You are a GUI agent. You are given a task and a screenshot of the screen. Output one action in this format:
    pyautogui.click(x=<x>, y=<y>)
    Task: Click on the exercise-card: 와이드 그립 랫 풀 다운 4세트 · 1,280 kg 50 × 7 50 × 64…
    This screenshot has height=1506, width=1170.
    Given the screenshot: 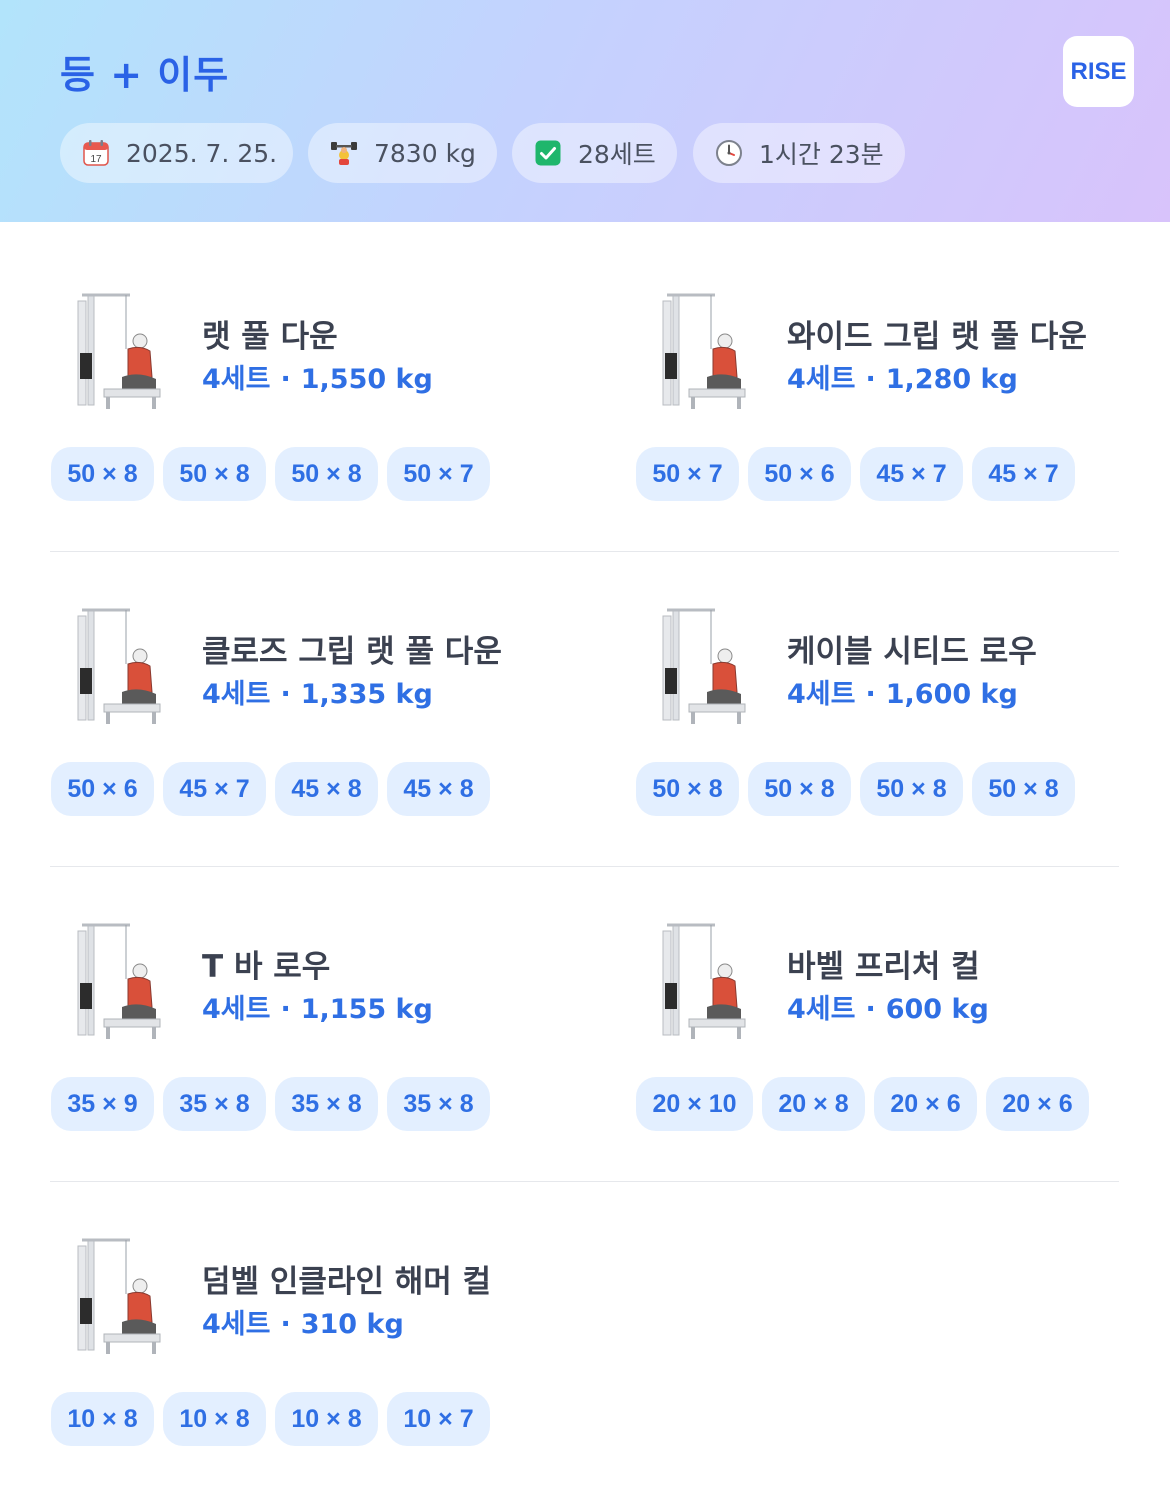 What is the action you would take?
    pyautogui.click(x=902, y=397)
    